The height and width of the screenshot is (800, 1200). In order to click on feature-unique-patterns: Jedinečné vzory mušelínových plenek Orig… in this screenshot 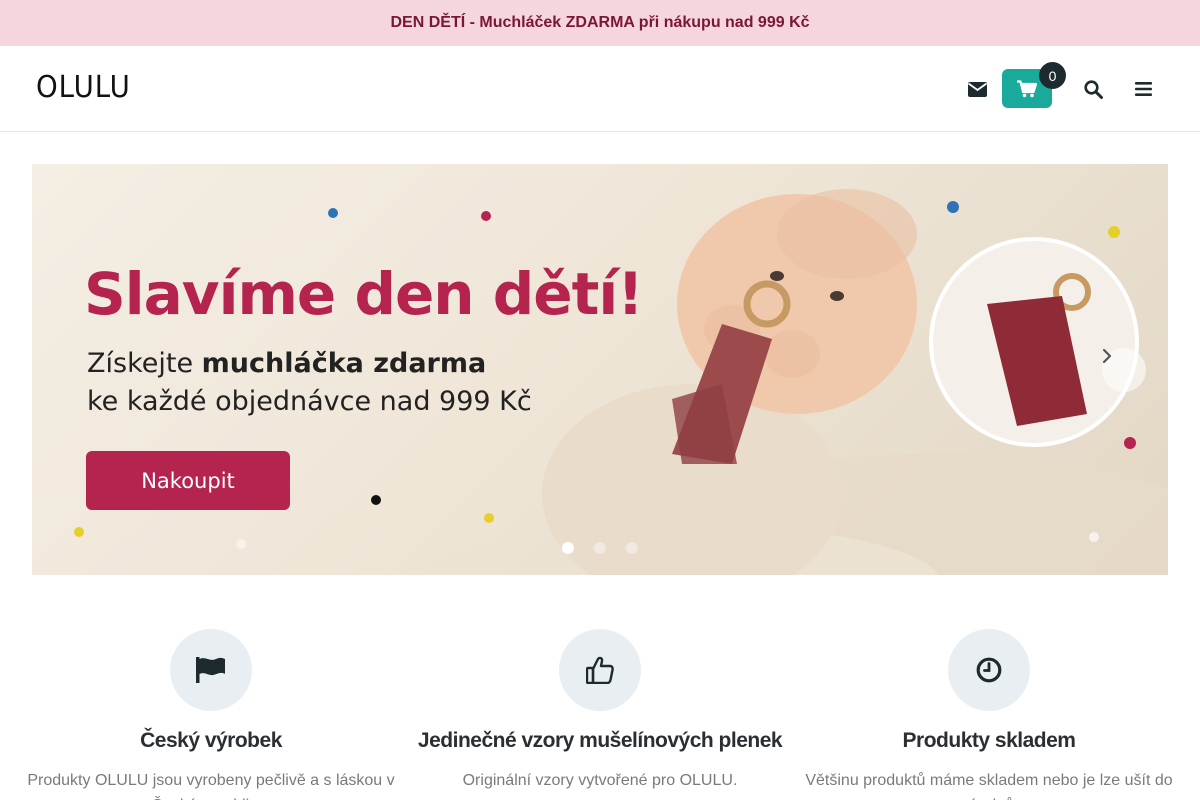, I will do `click(600, 711)`.